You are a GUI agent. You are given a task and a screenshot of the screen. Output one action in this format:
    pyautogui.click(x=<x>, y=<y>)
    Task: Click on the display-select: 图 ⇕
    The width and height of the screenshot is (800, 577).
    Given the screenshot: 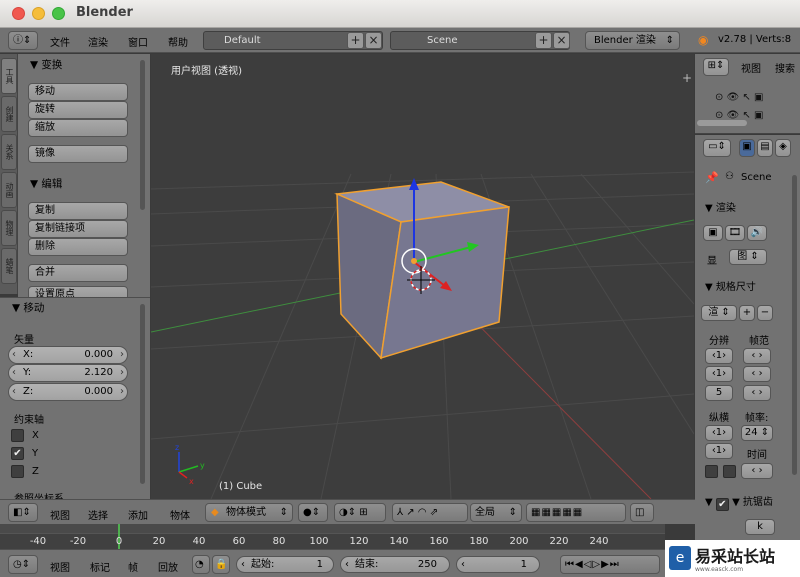 What is the action you would take?
    pyautogui.click(x=748, y=257)
    